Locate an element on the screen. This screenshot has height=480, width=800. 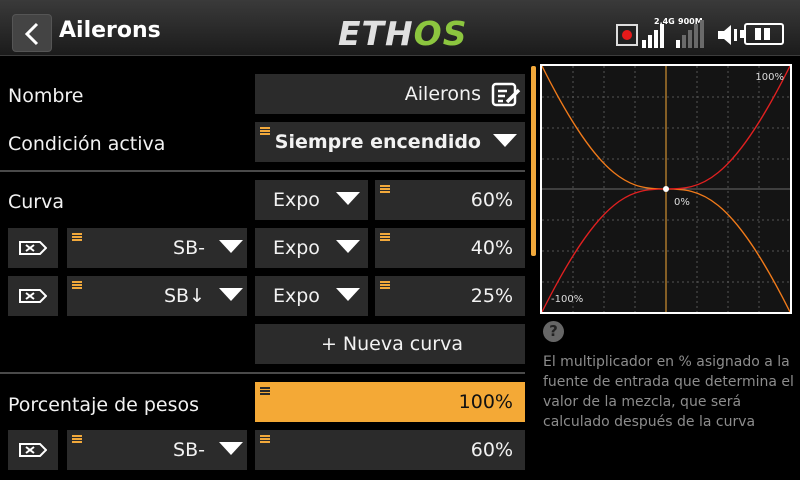
speaker-icon is located at coordinates (727, 35).